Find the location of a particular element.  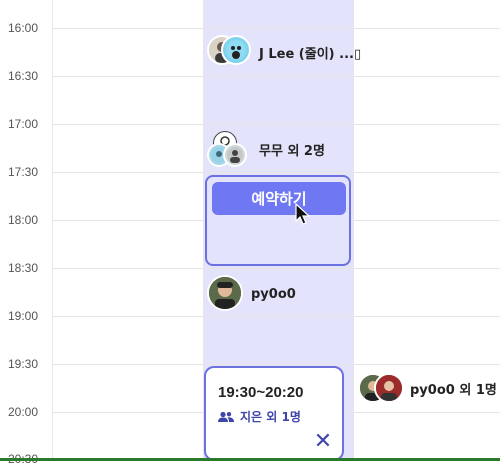

time-label: 18:00 is located at coordinates (23, 220).